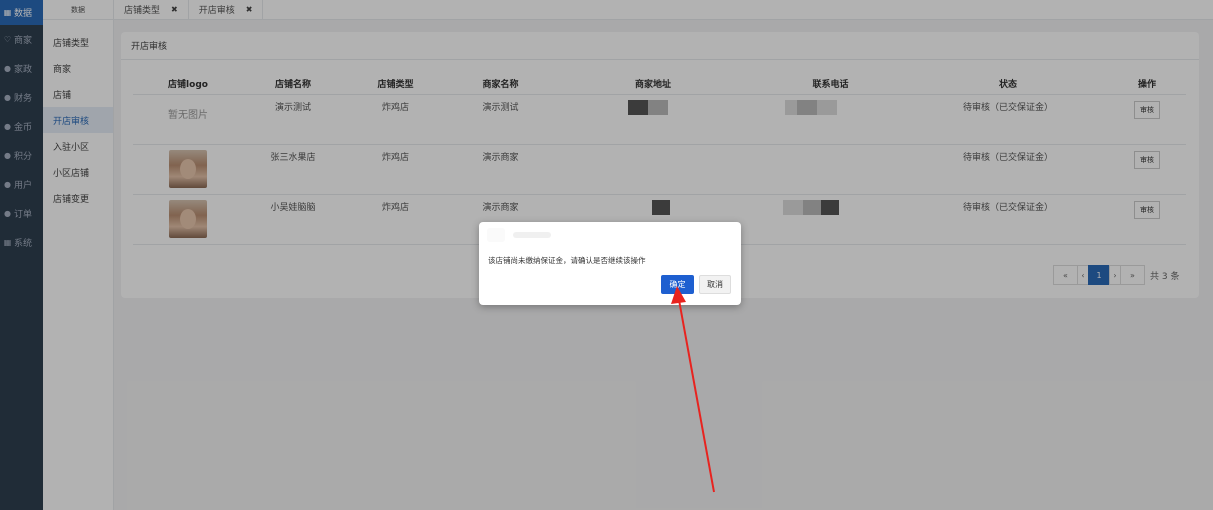 The width and height of the screenshot is (1213, 510). Describe the element at coordinates (696, 396) in the screenshot. I see `arrow-shaft` at that location.